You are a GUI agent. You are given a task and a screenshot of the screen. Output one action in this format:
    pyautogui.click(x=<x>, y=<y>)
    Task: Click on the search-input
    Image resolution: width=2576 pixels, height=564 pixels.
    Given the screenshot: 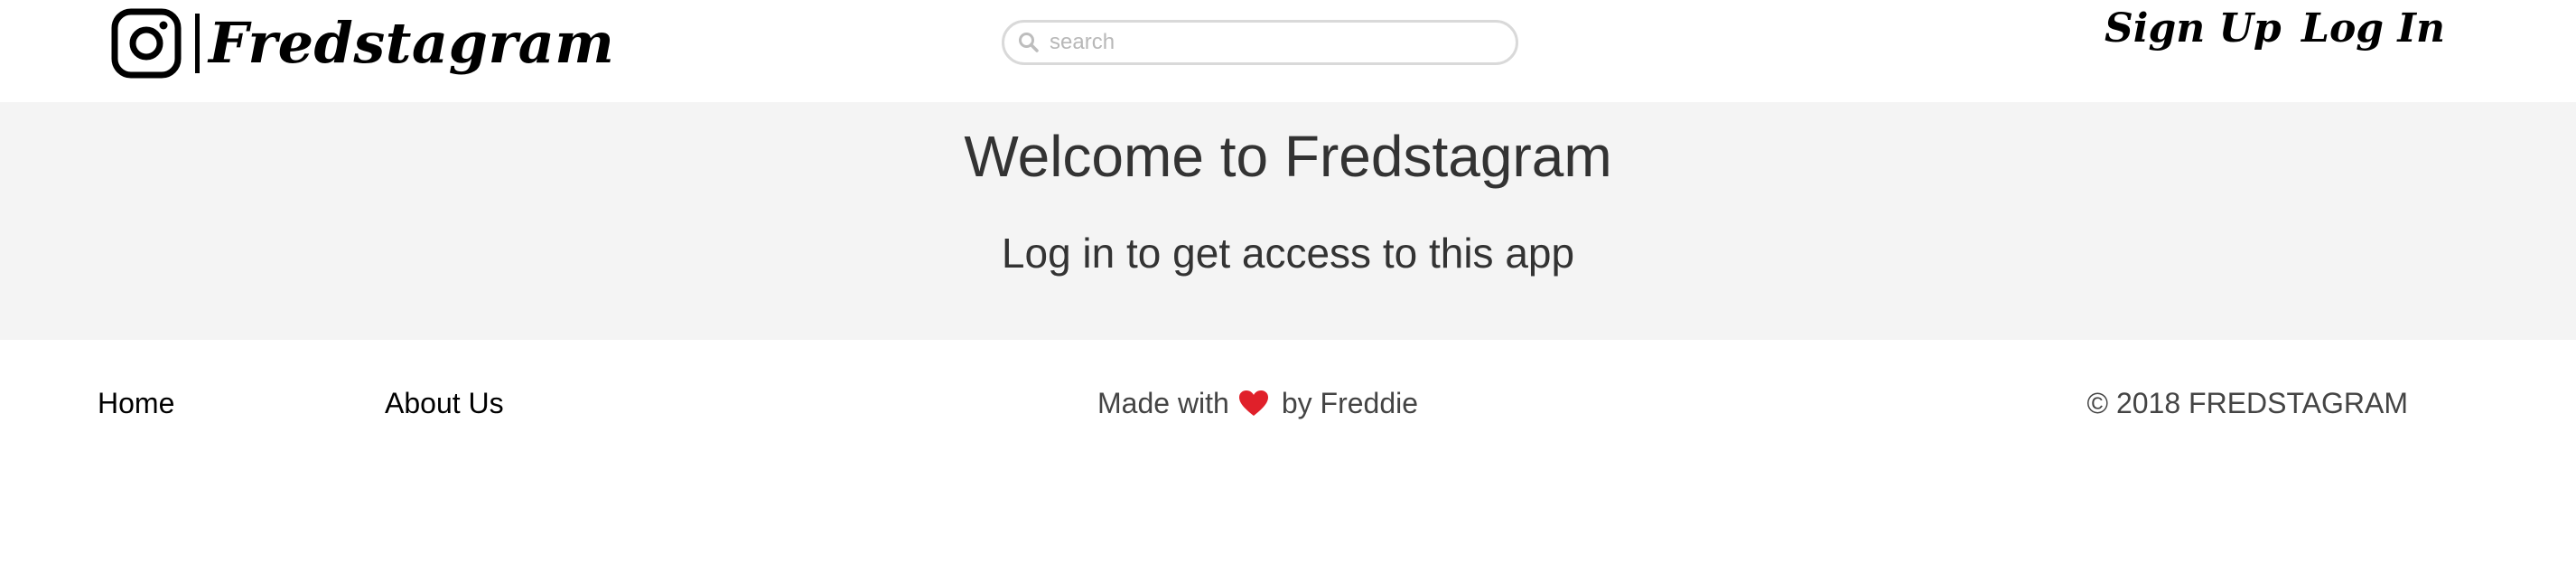 What is the action you would take?
    pyautogui.click(x=1266, y=42)
    